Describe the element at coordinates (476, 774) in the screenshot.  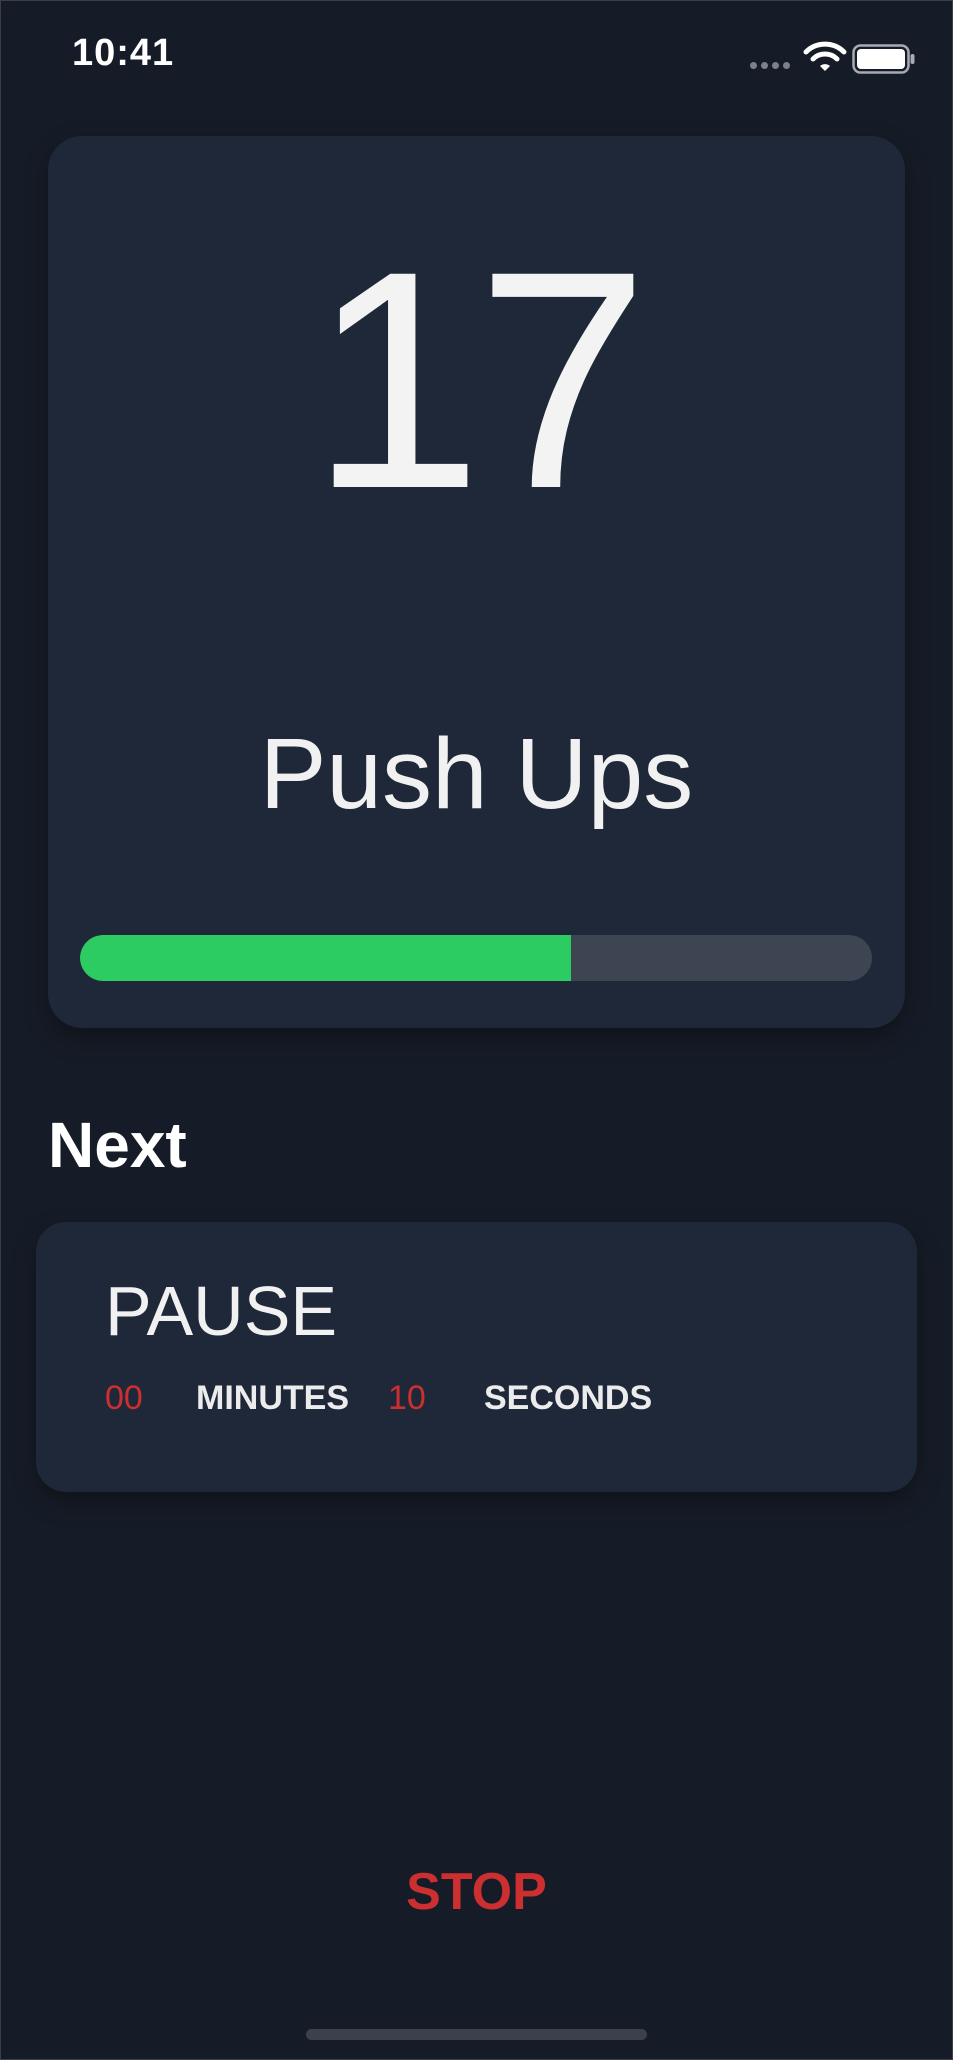
I see `exercise-name: Push Ups` at that location.